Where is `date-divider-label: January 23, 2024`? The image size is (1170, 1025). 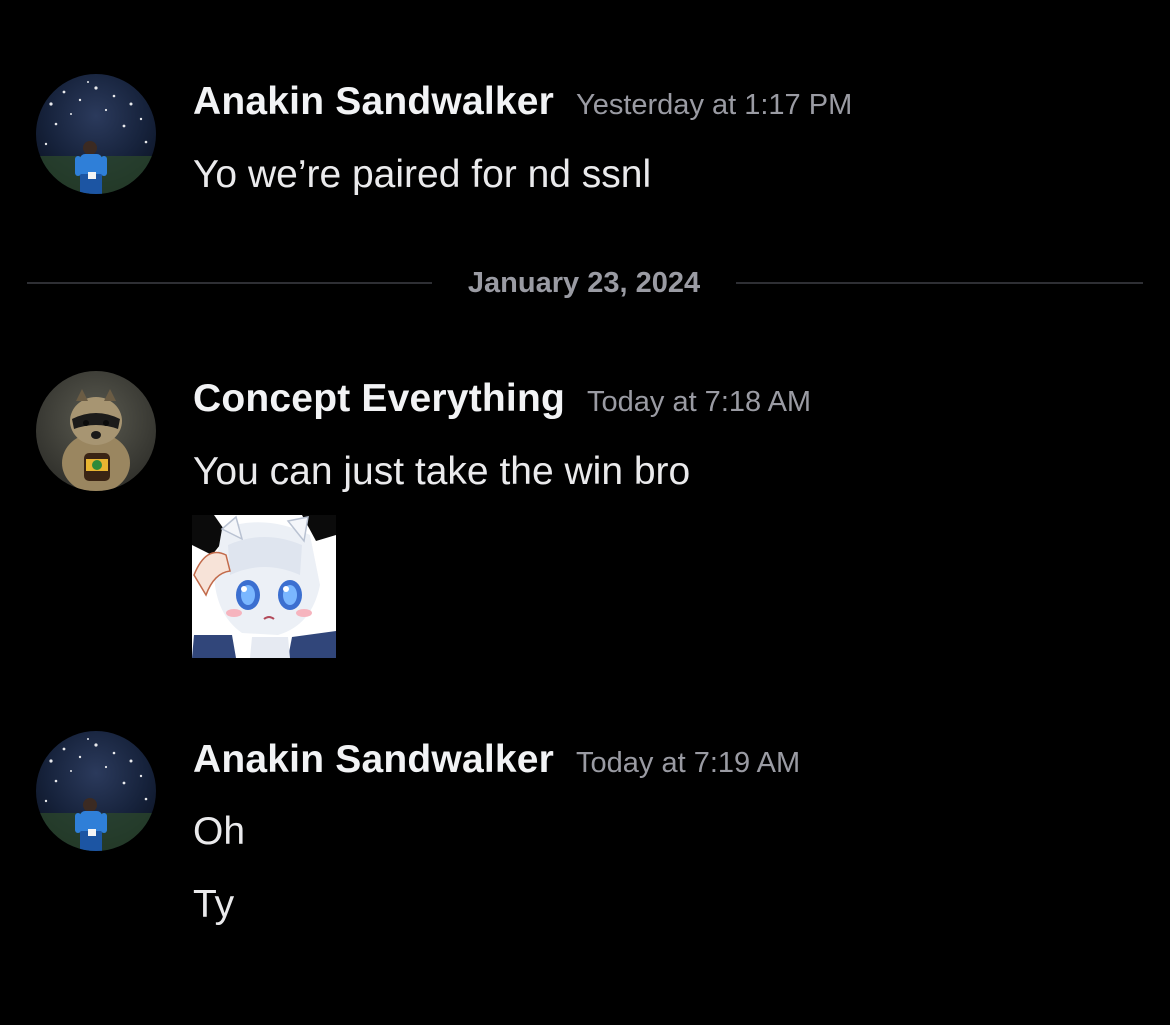
date-divider-label: January 23, 2024 is located at coordinates (584, 283).